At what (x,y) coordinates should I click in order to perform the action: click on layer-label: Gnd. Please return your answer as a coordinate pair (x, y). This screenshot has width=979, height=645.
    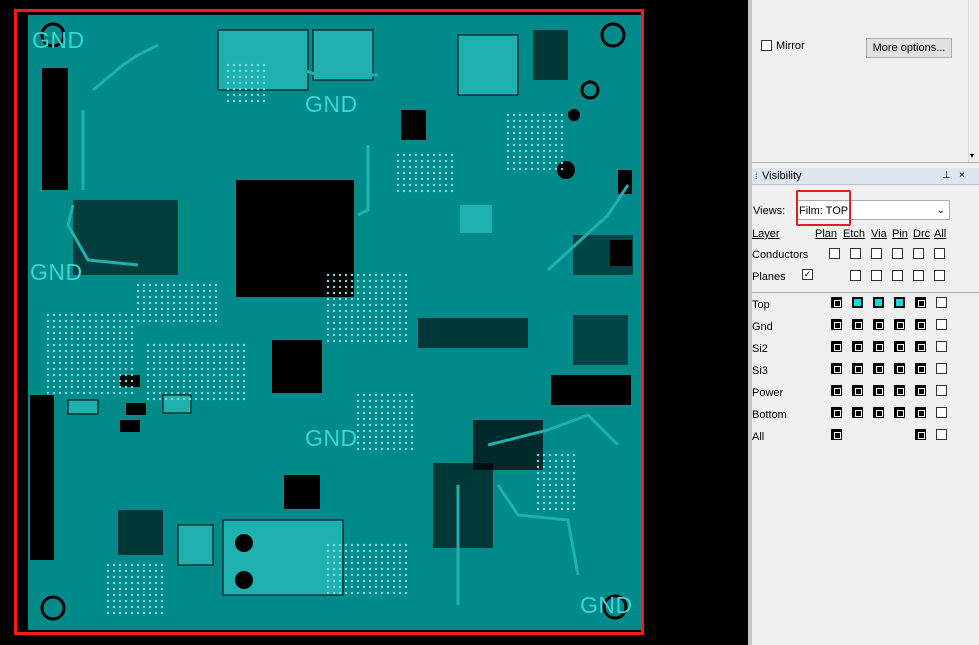
    Looking at the image, I should click on (762, 327).